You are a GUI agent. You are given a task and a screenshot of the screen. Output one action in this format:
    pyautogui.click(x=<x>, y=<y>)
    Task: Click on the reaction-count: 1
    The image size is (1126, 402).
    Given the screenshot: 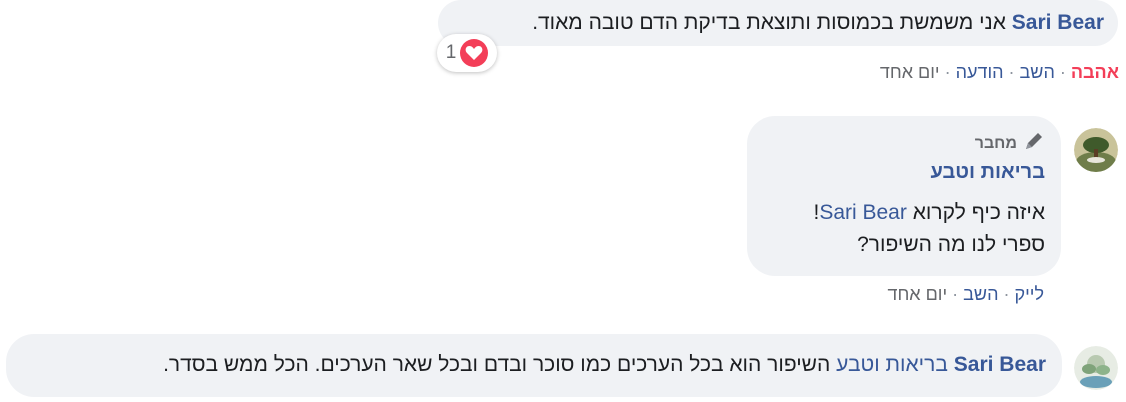 What is the action you would take?
    pyautogui.click(x=451, y=52)
    